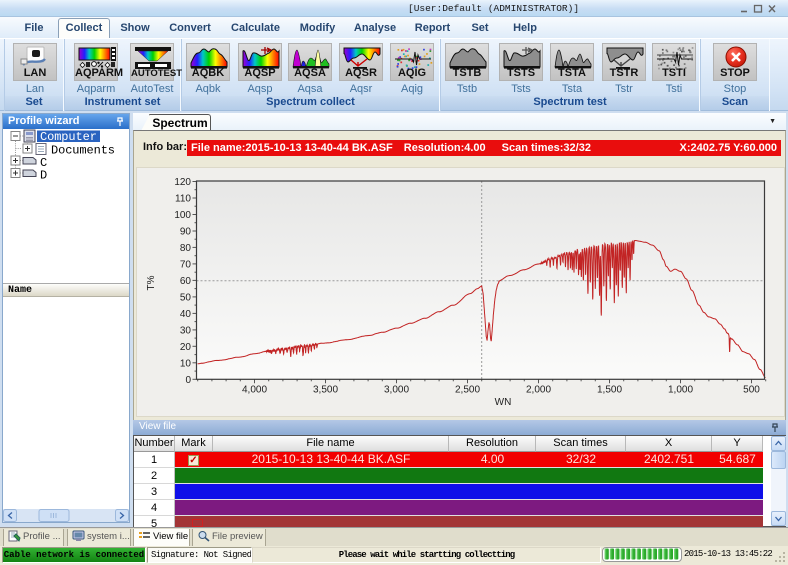 The image size is (788, 565). I want to click on svg-text: 2,500, so click(467, 390).